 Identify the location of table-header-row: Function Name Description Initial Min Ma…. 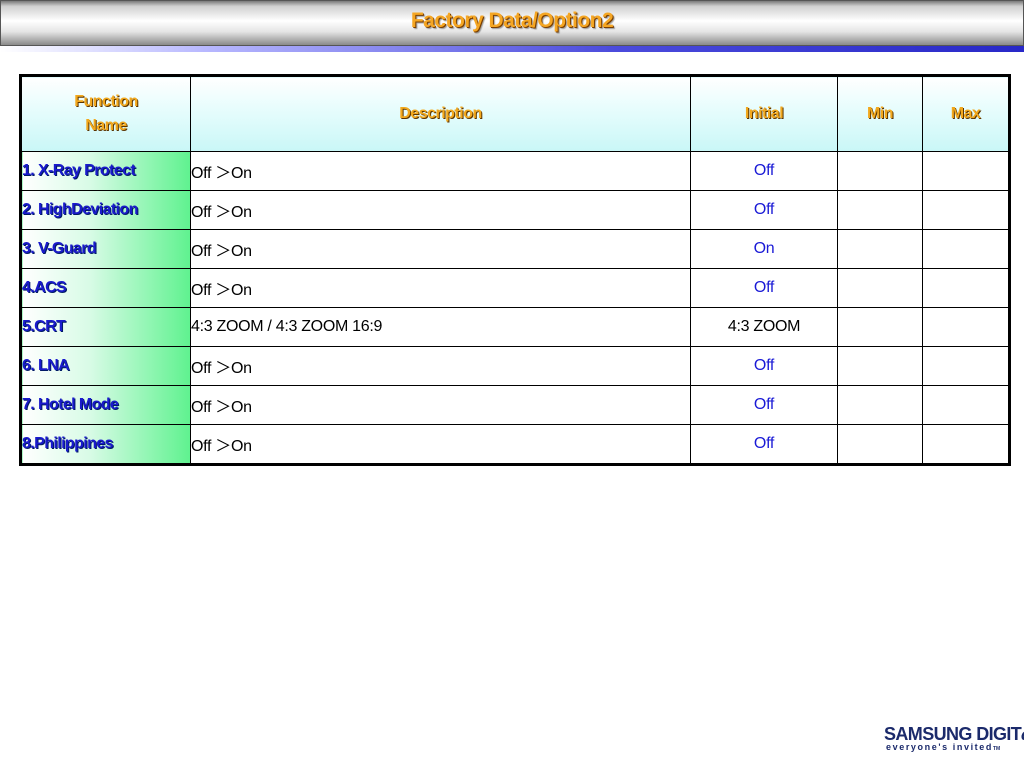
(515, 113).